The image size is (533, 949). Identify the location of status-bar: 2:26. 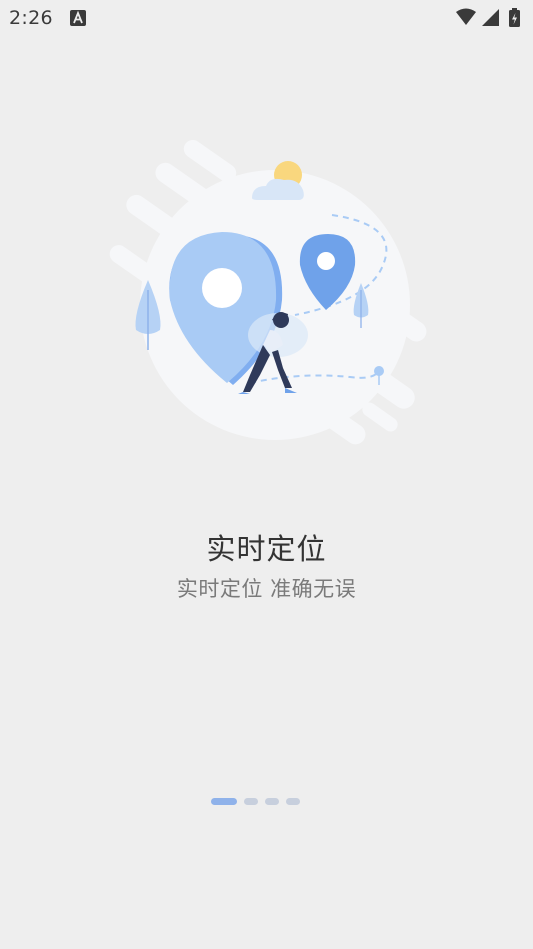
(266, 18).